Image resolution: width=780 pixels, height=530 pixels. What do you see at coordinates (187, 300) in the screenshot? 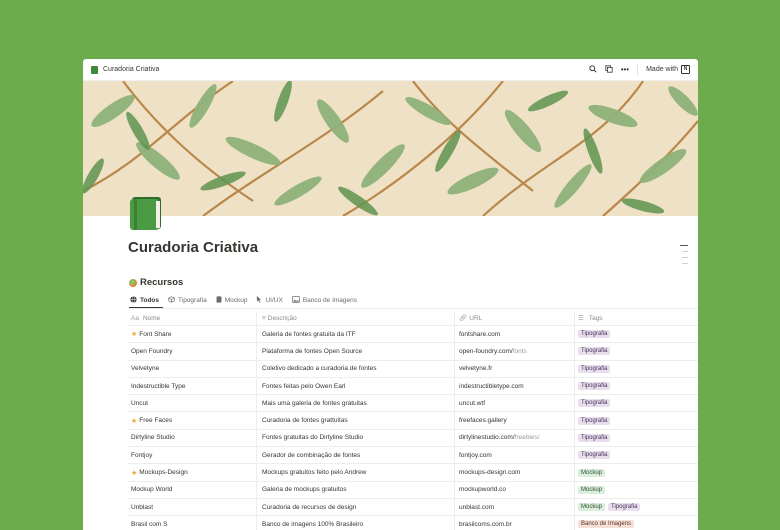
I see `tab-tipografia: Tipografia` at bounding box center [187, 300].